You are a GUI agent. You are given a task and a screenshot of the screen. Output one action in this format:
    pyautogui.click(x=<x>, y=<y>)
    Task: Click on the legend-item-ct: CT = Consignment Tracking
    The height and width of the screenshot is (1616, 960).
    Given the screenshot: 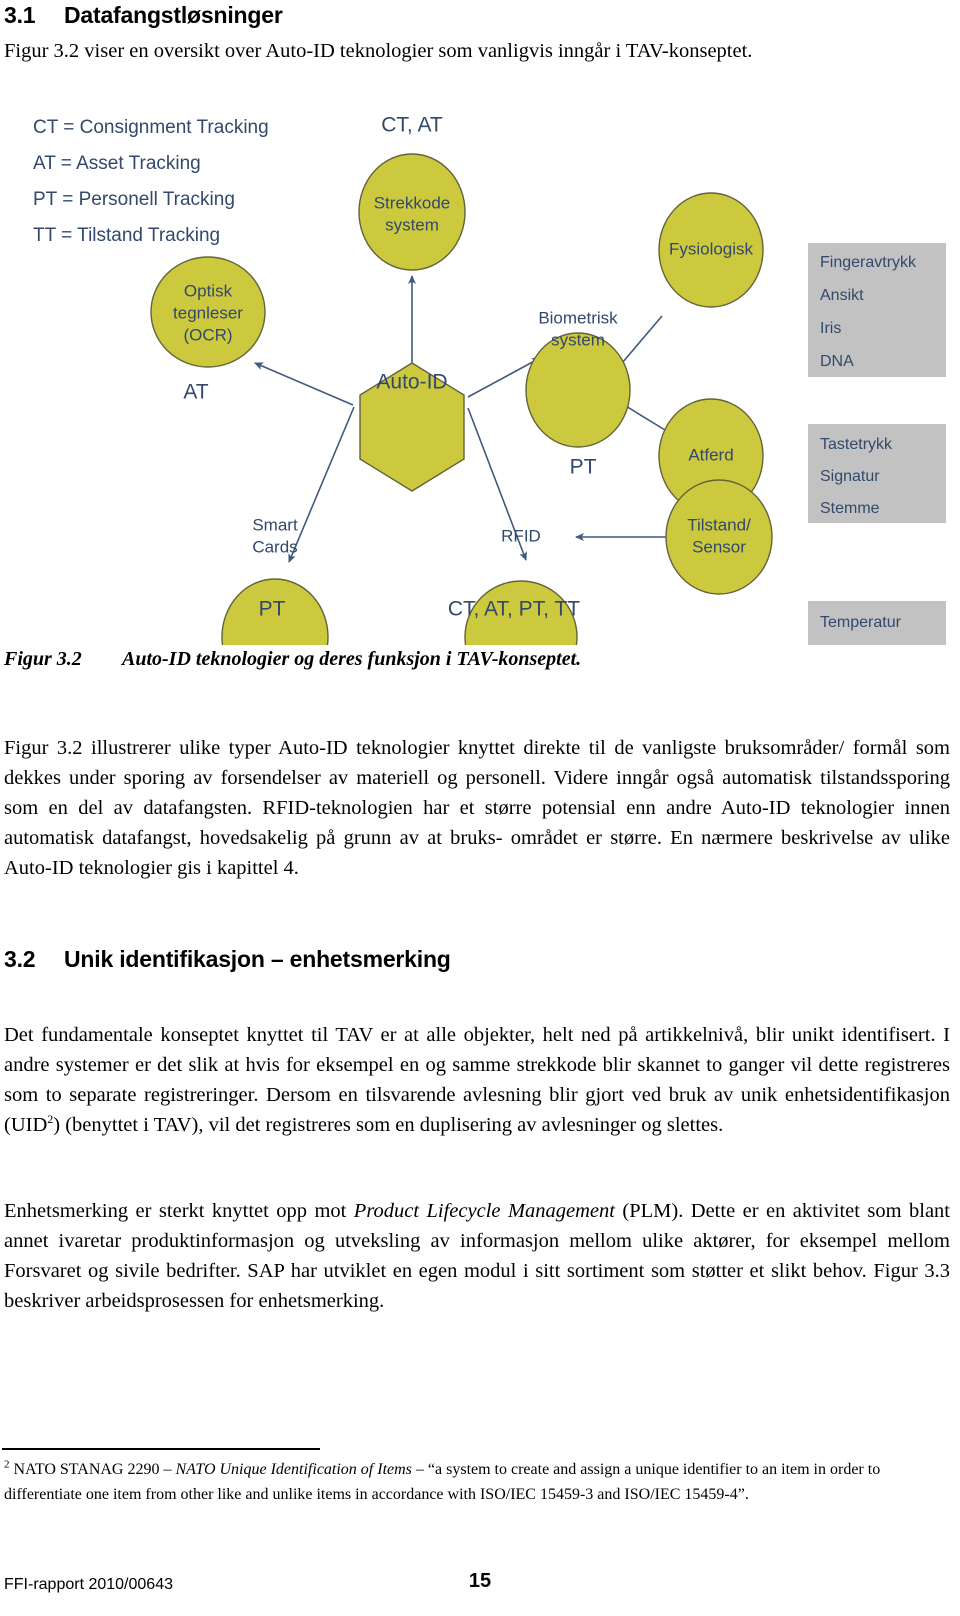 What is the action you would take?
    pyautogui.click(x=151, y=127)
    